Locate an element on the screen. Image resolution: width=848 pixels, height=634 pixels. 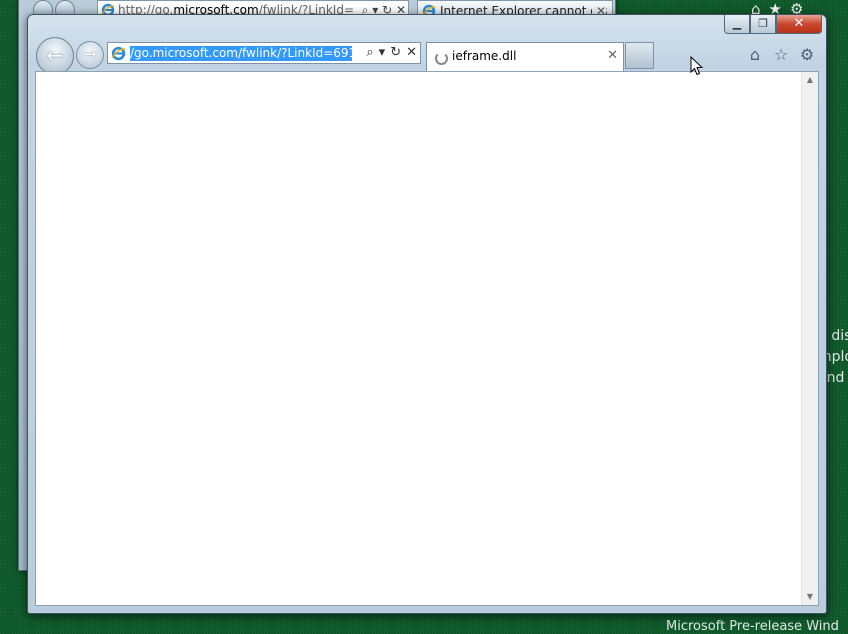
favorites-icon: ☆ is located at coordinates (781, 54).